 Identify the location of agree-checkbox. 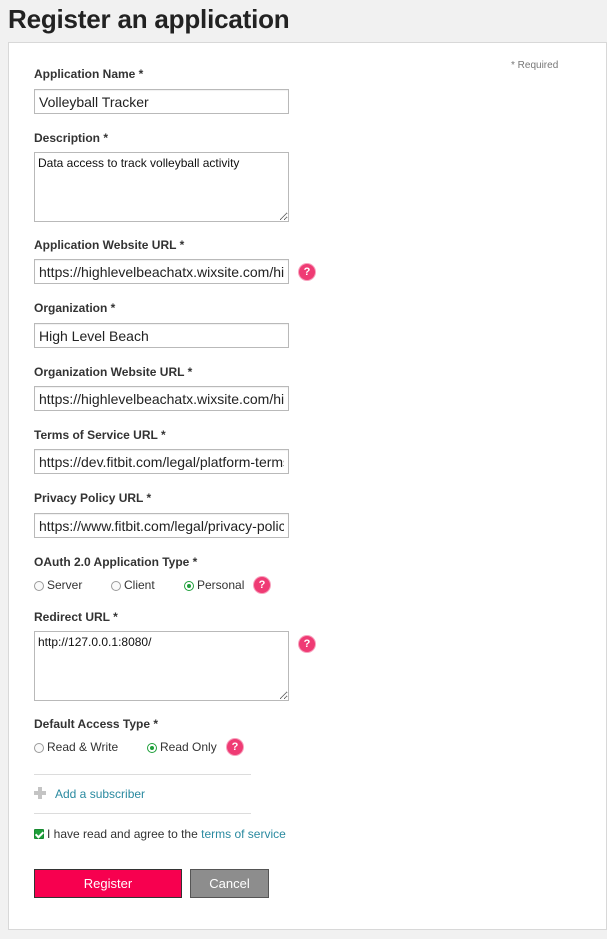
(39, 834).